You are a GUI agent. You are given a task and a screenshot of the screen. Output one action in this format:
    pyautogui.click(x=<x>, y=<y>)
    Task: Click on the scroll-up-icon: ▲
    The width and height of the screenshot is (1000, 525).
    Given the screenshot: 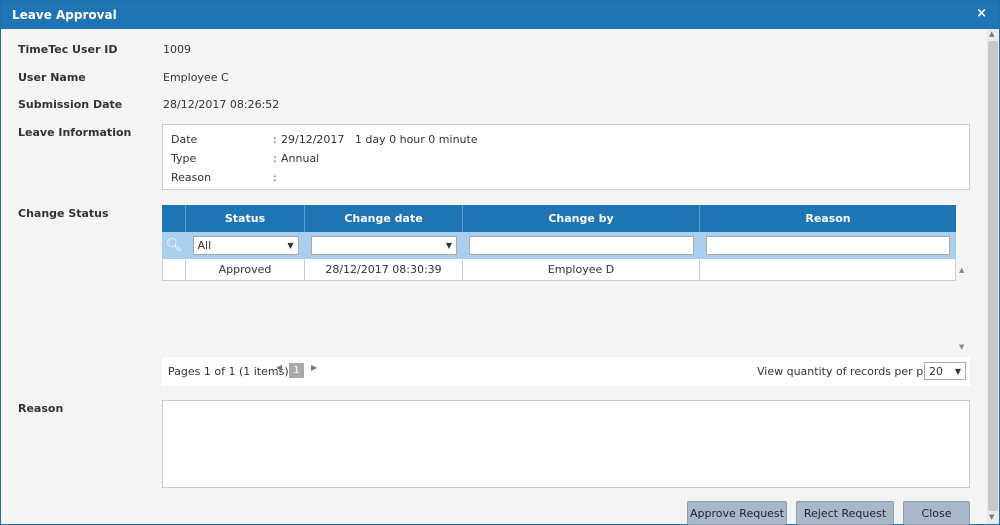 What is the action you would take?
    pyautogui.click(x=991, y=34)
    